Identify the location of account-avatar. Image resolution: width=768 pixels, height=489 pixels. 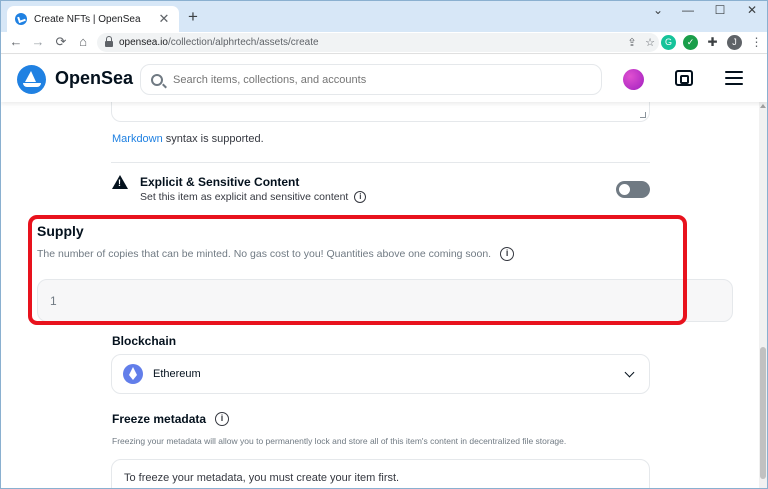
(633, 79).